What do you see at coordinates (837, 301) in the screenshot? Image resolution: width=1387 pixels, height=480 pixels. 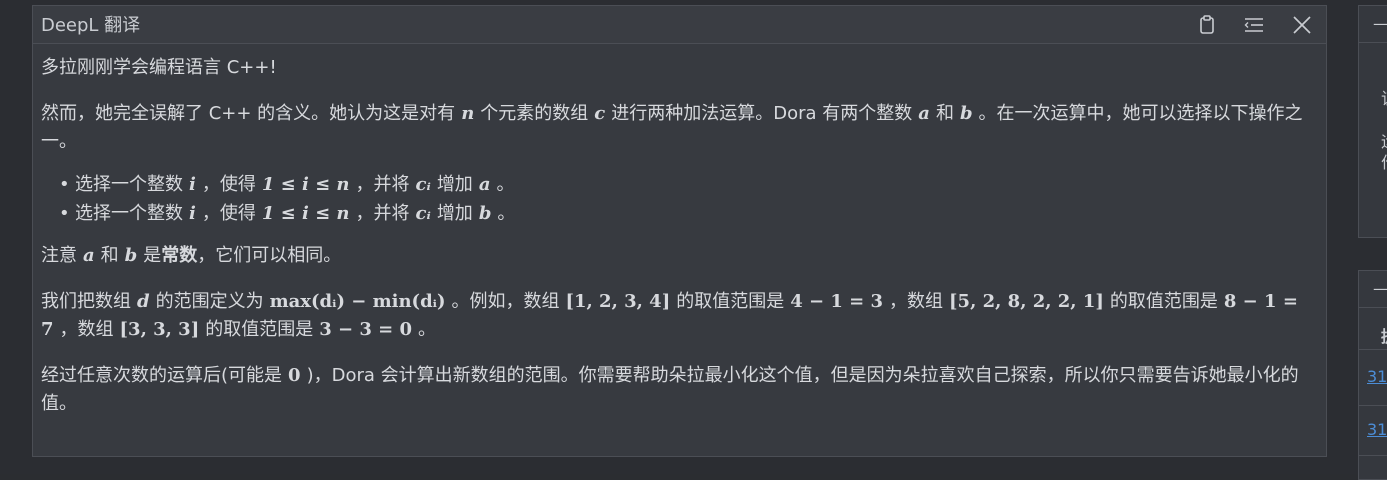 I see `math-result: 4 − 1 = 3` at bounding box center [837, 301].